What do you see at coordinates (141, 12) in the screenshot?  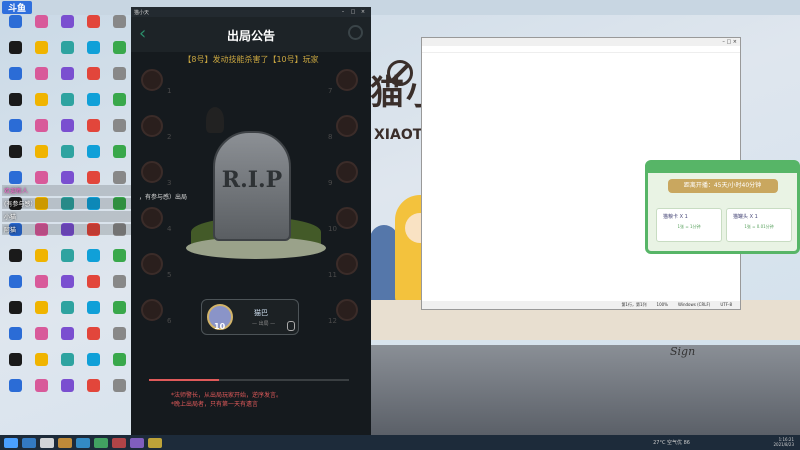 I see `game-tab-title: 猫小天` at bounding box center [141, 12].